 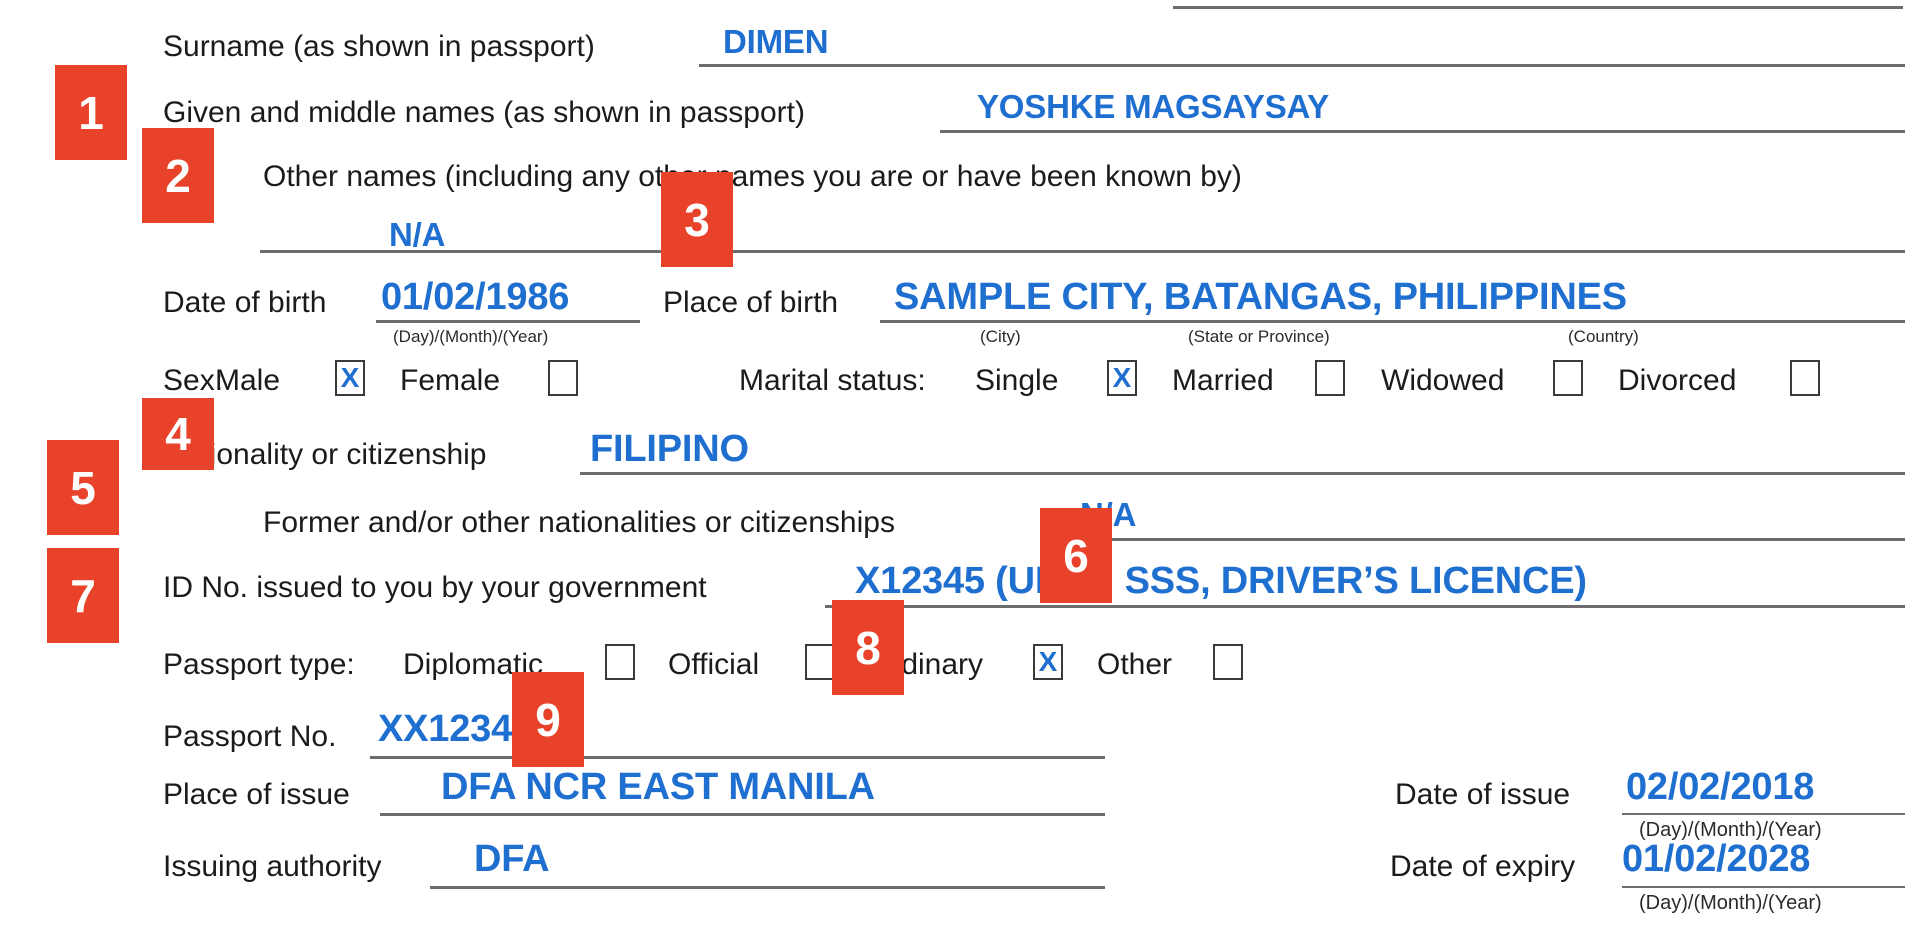 I want to click on callout-badge-number: 4, so click(x=178, y=434).